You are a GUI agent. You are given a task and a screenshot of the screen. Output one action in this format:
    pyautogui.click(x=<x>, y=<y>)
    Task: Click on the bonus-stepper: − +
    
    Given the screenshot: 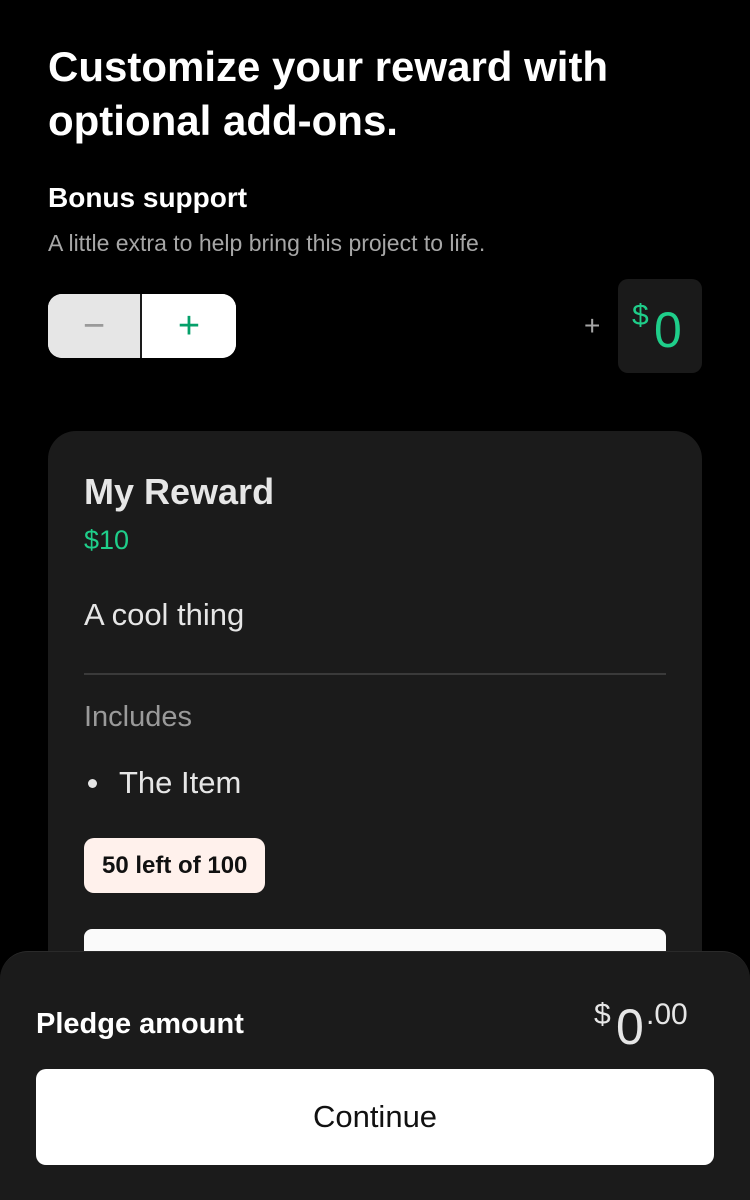 What is the action you would take?
    pyautogui.click(x=142, y=326)
    